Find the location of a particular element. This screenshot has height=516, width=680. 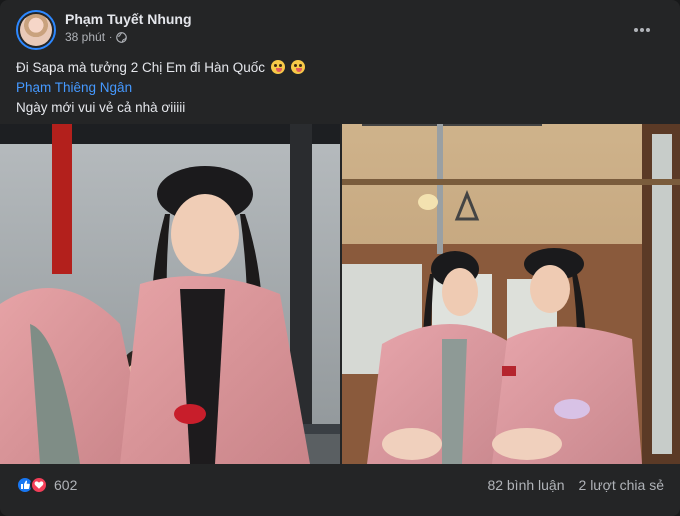

comment-count: 82 bình luận is located at coordinates (525, 485).